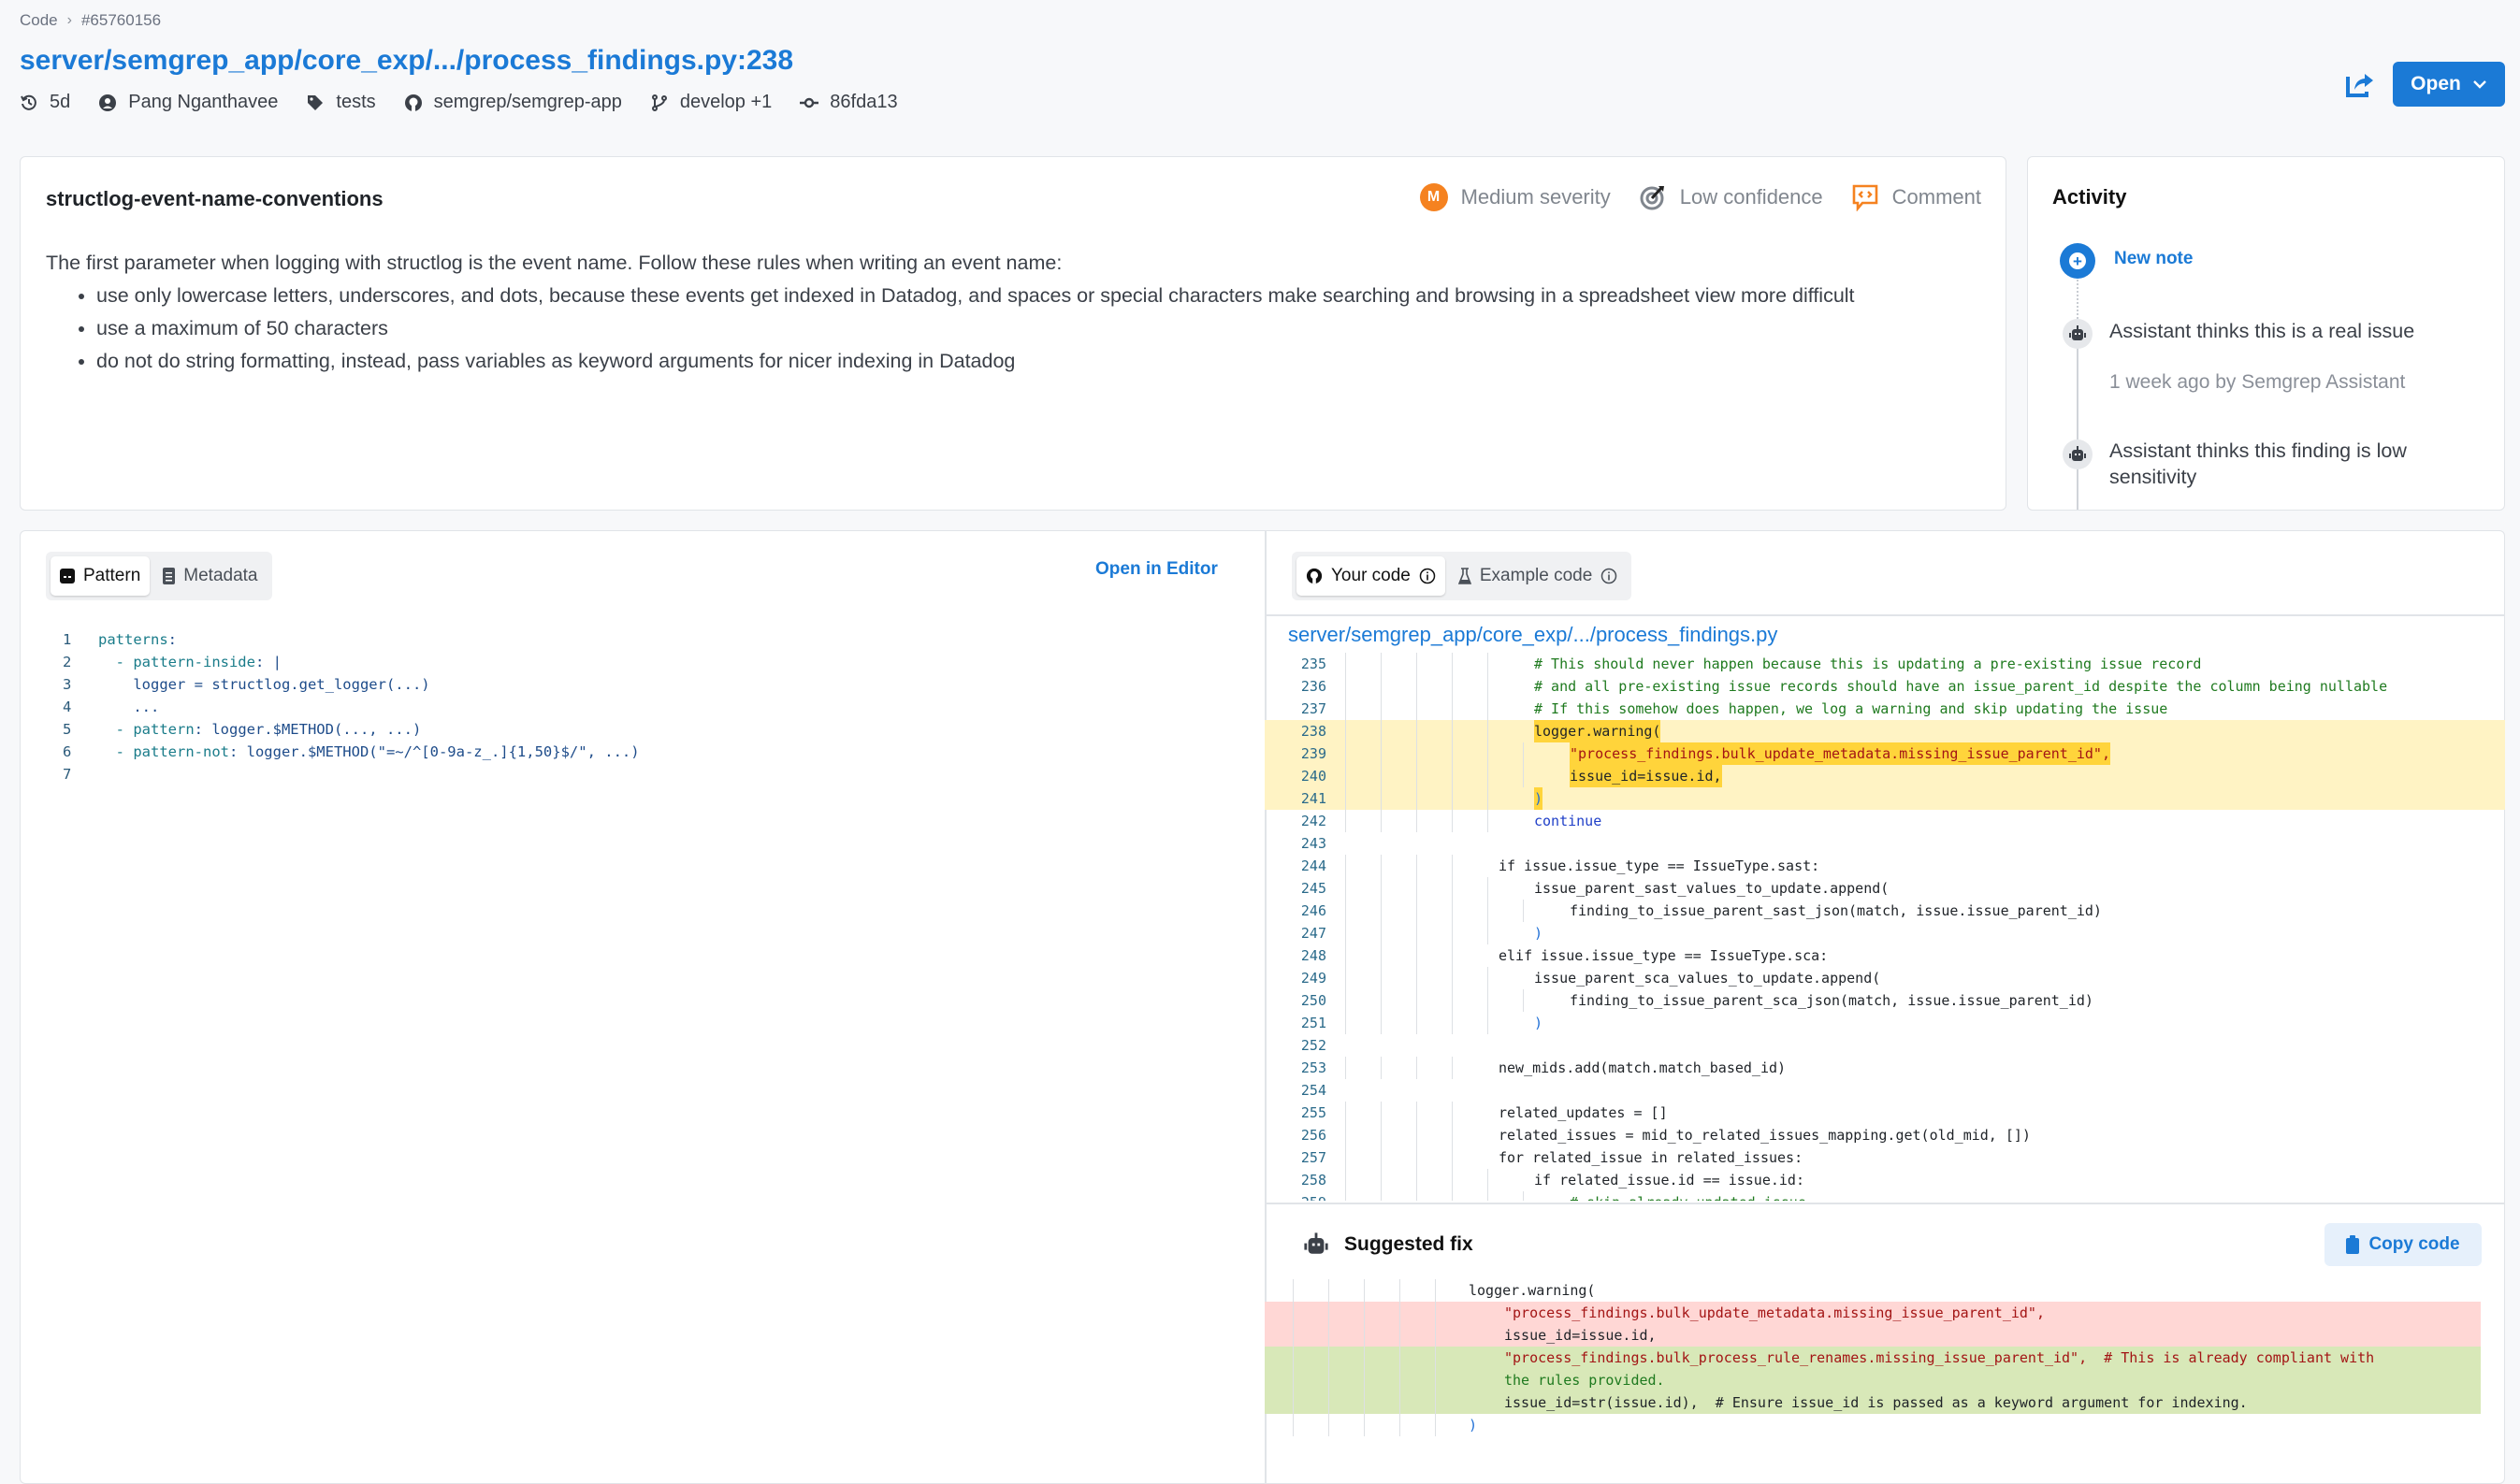 The image size is (2520, 1484). Describe the element at coordinates (976, 328) in the screenshot. I see `rule-bullet: use a maximum of 50 characters` at that location.